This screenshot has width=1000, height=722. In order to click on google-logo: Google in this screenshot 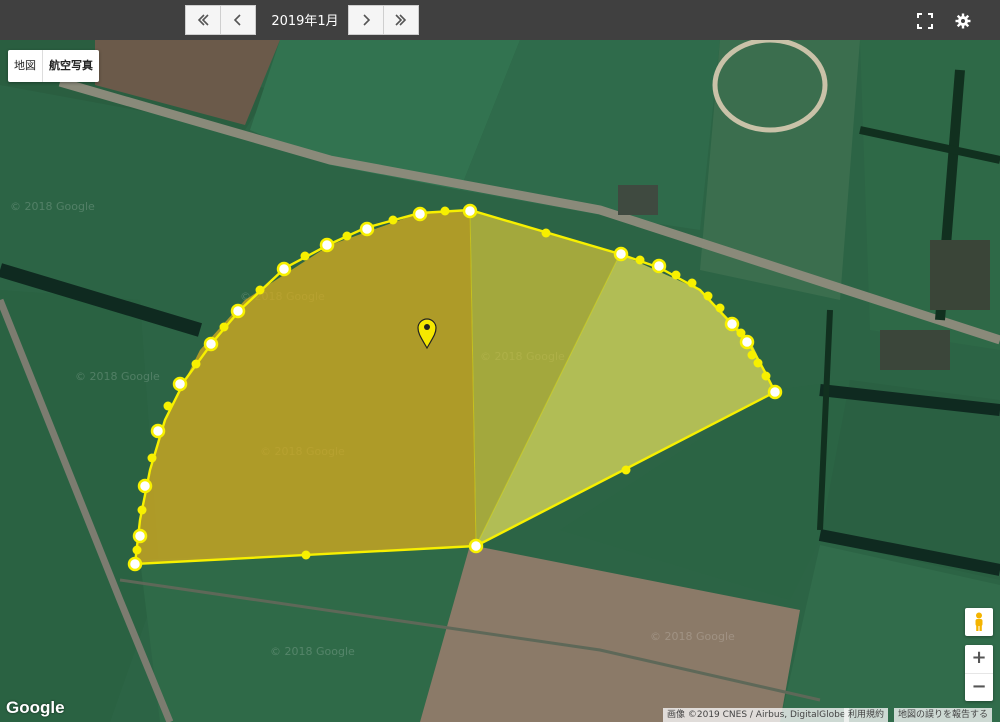, I will do `click(35, 707)`.